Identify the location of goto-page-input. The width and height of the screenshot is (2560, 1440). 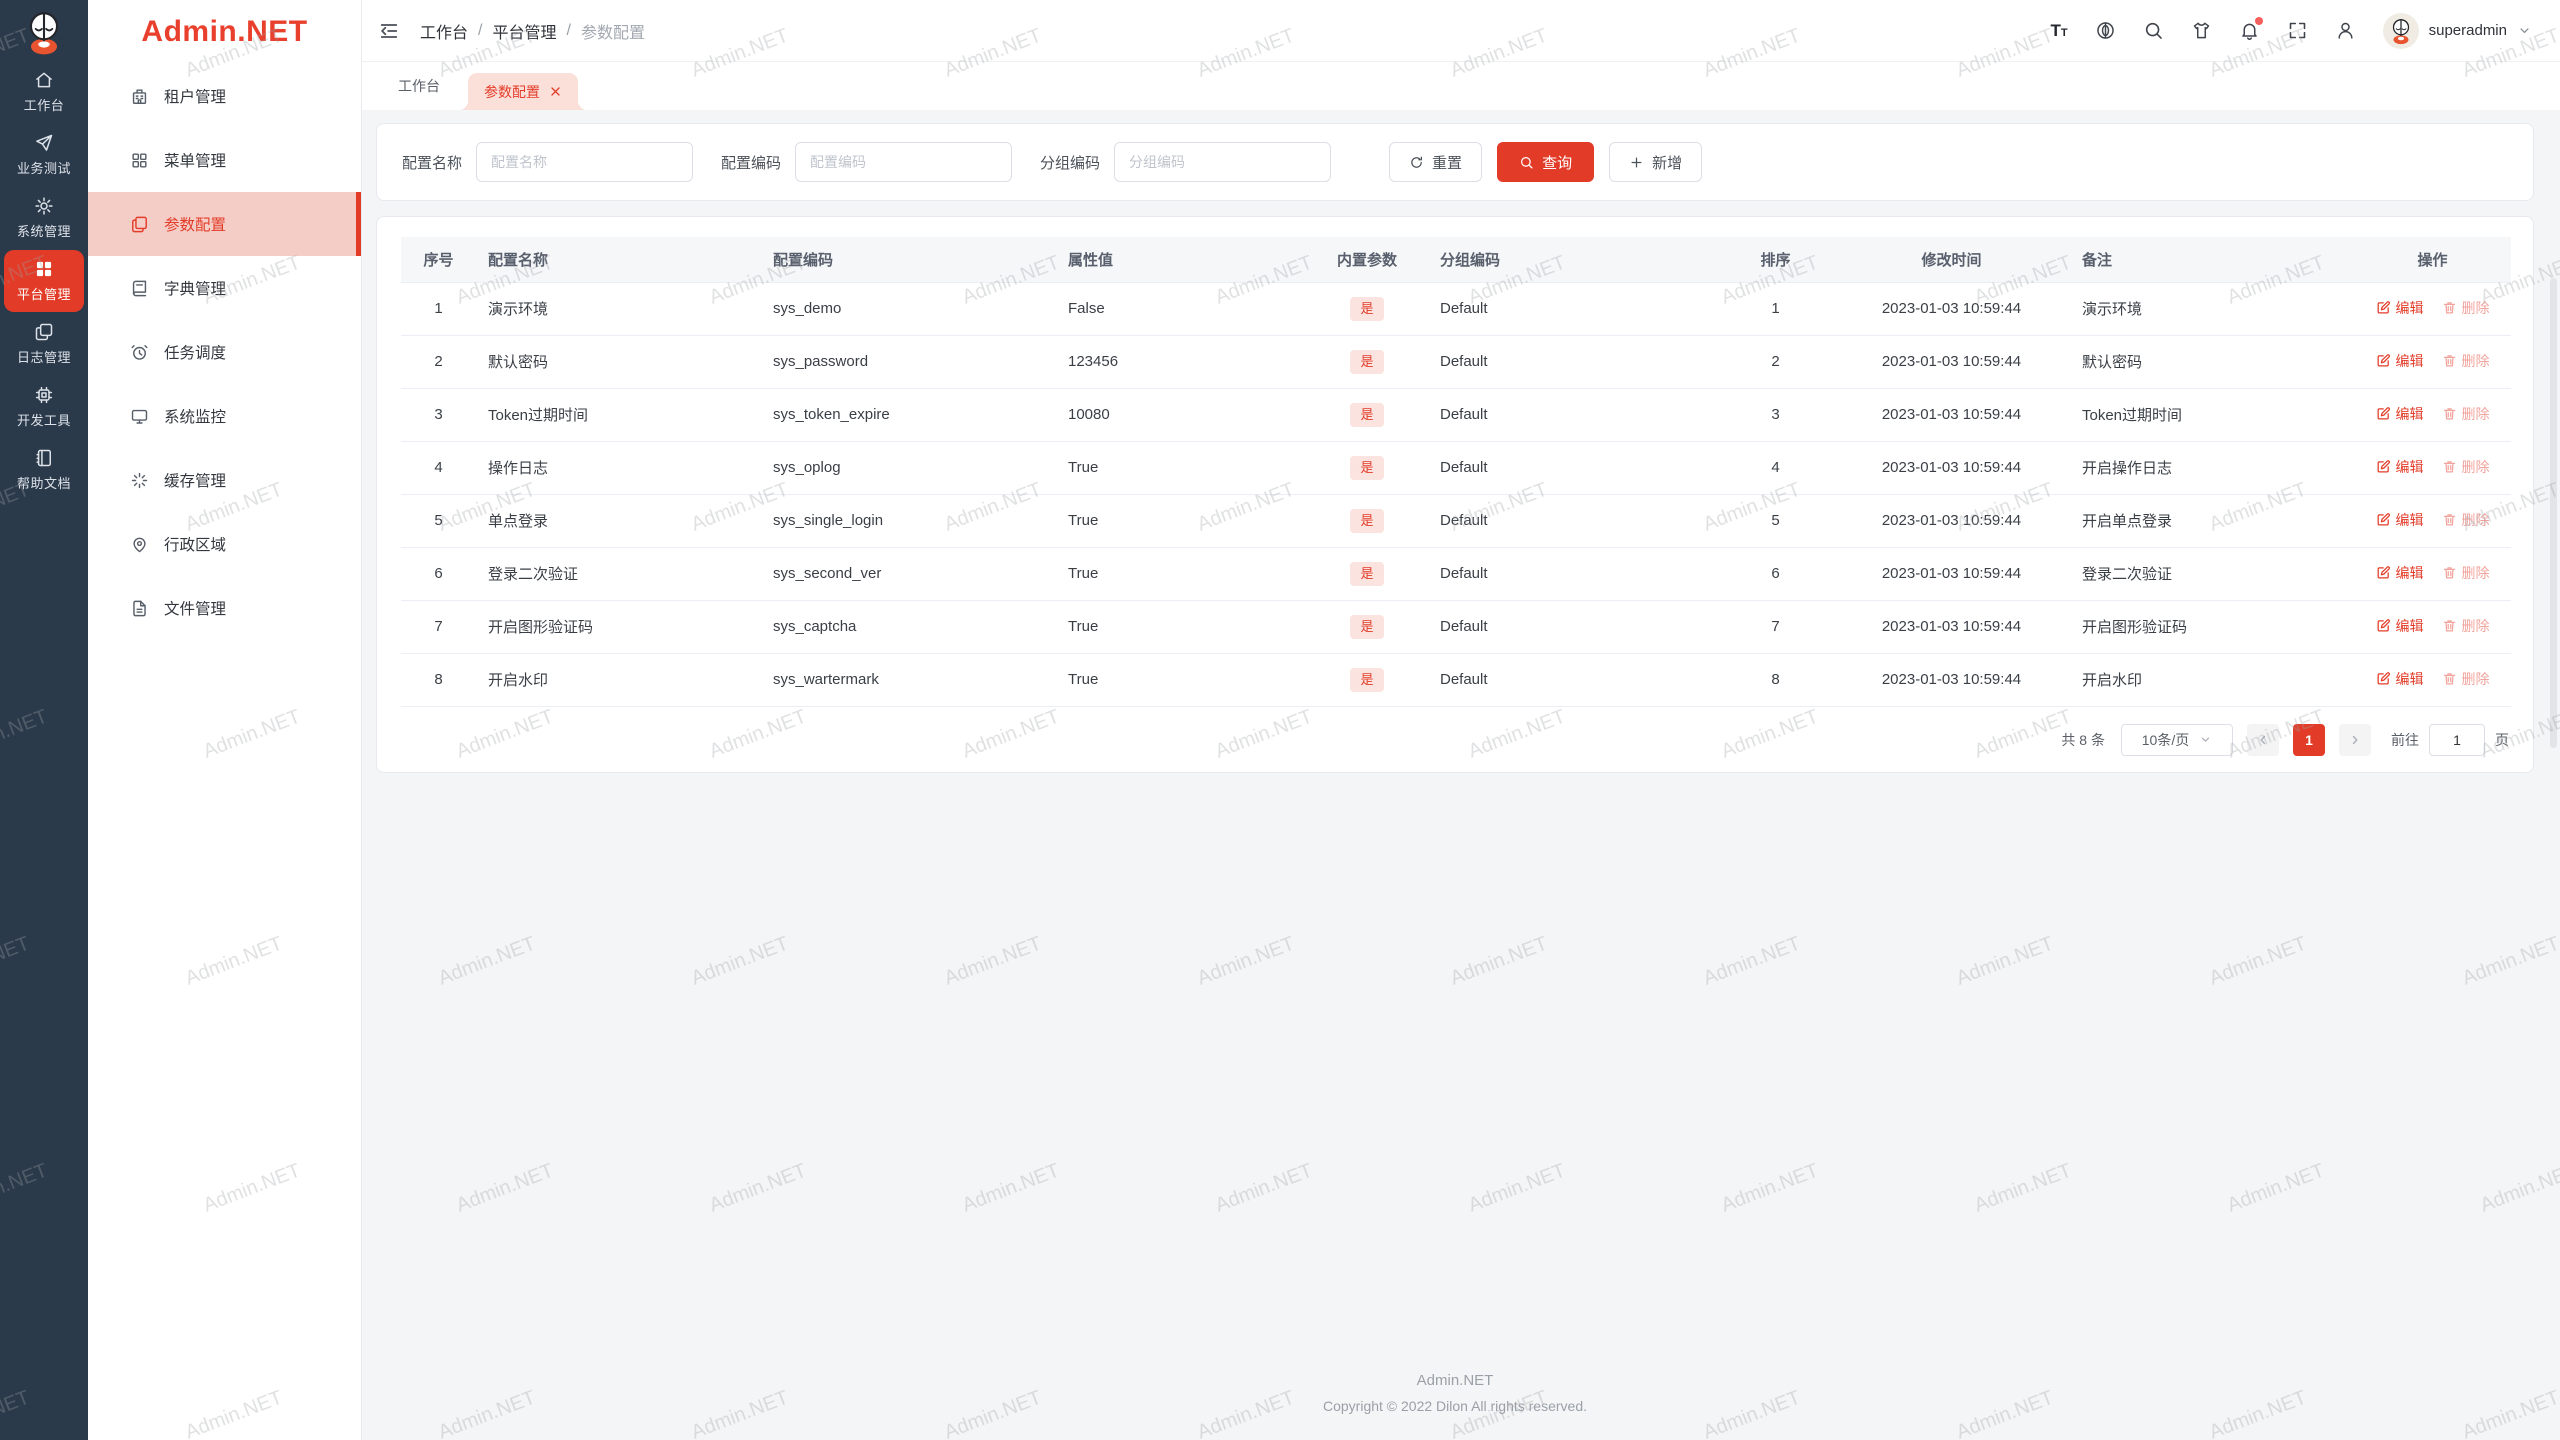
(2457, 739).